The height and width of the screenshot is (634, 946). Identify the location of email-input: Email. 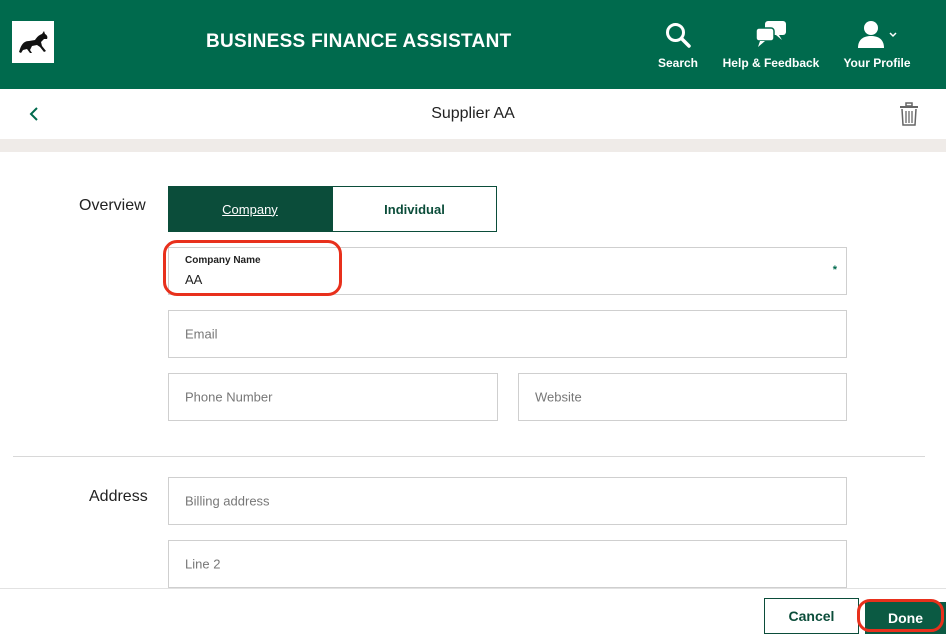
(507, 334).